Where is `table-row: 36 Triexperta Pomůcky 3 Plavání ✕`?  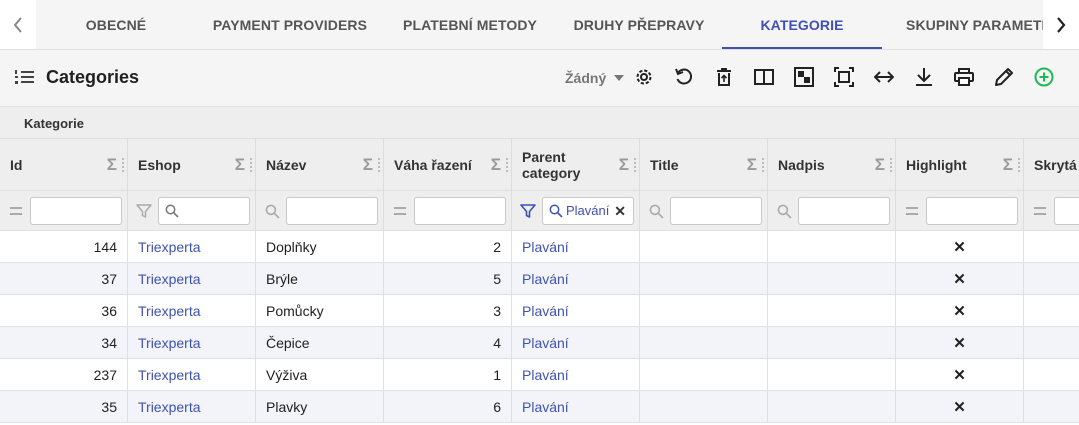 table-row: 36 Triexperta Pomůcky 3 Plavání ✕ is located at coordinates (539, 311).